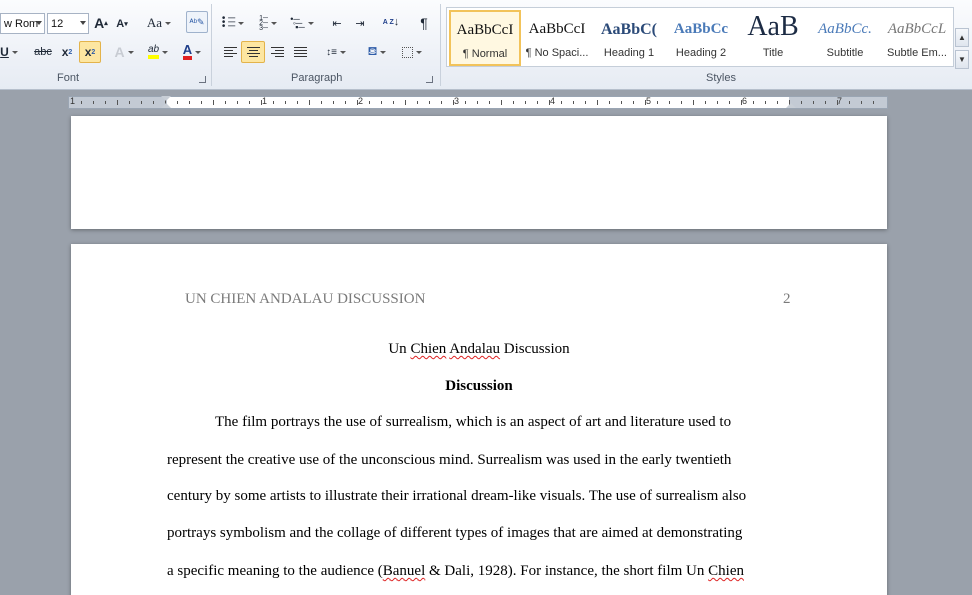  Describe the element at coordinates (553, 101) in the screenshot. I see `ruler-number: 4` at that location.